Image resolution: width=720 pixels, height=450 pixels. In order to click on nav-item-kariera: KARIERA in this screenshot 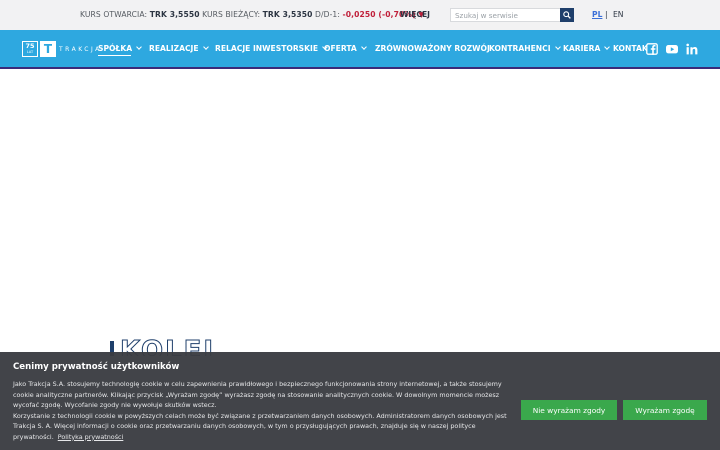, I will do `click(587, 48)`.